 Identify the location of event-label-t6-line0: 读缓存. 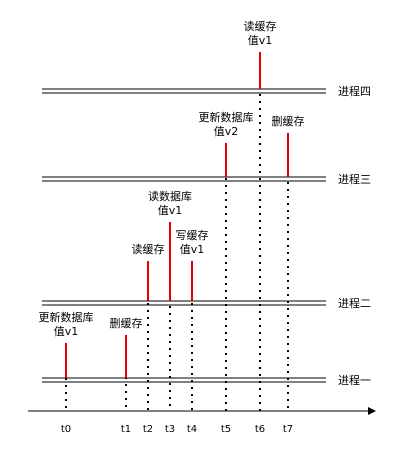
(260, 26).